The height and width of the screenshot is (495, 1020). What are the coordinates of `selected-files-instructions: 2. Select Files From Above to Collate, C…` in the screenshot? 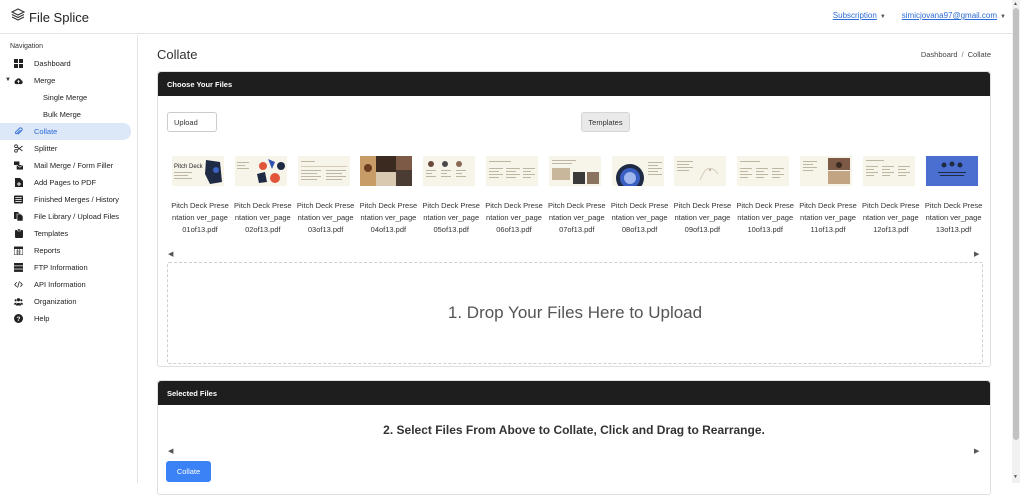 It's located at (574, 430).